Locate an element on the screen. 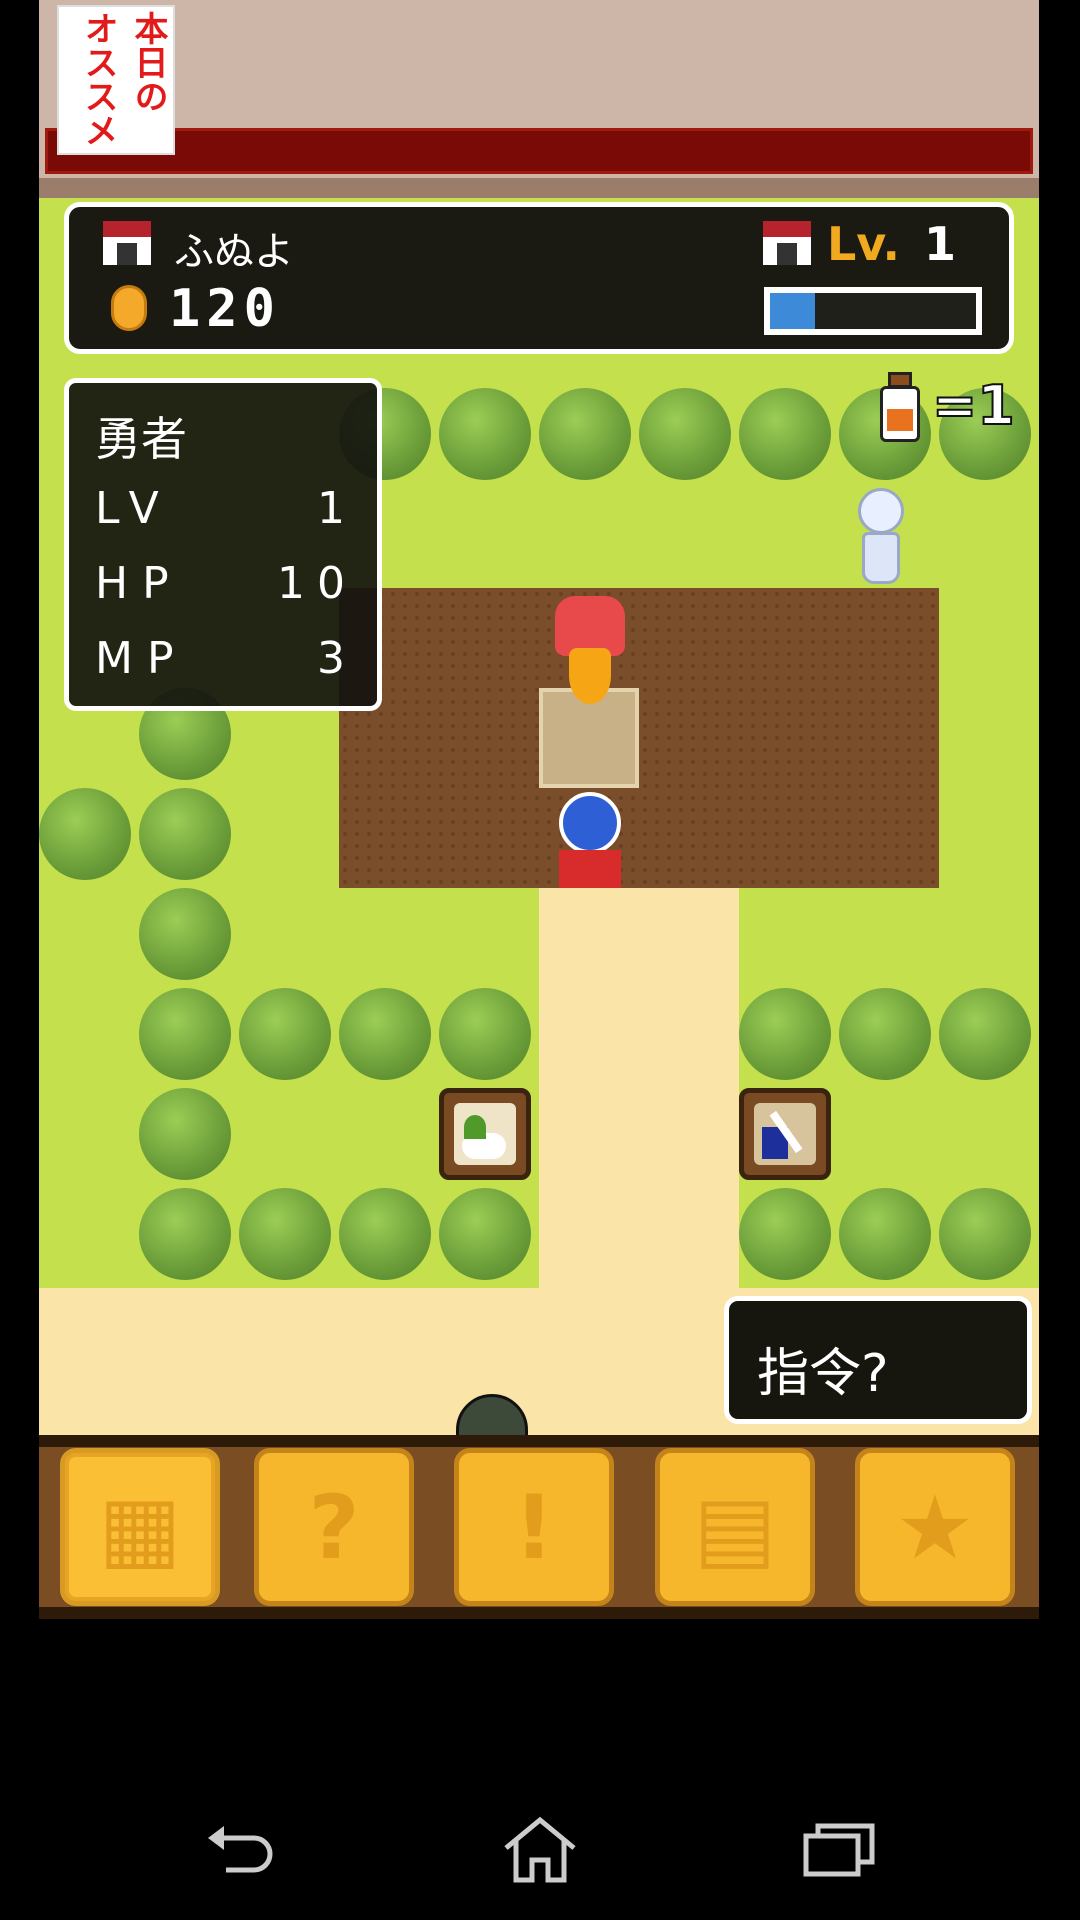  ad-banner is located at coordinates (539, 99).